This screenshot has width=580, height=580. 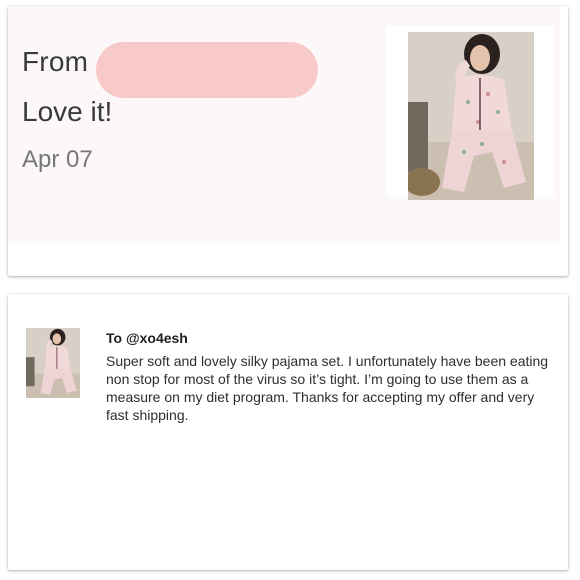 I want to click on pajama-photo-illustration, so click(x=471, y=116).